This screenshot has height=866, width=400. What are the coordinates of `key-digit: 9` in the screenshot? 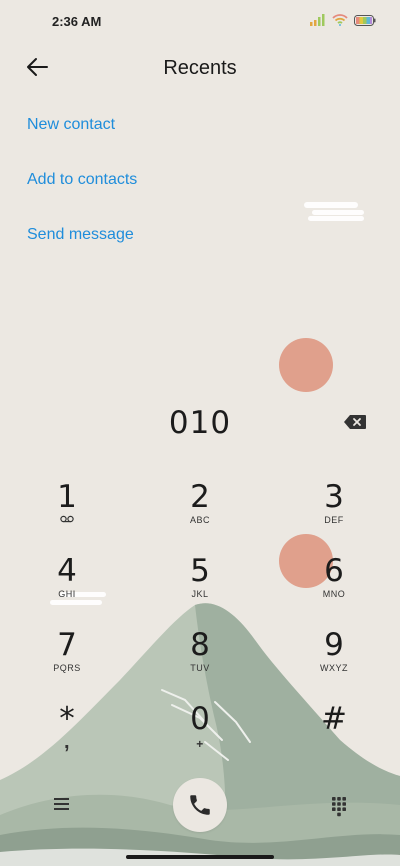 It's located at (334, 645).